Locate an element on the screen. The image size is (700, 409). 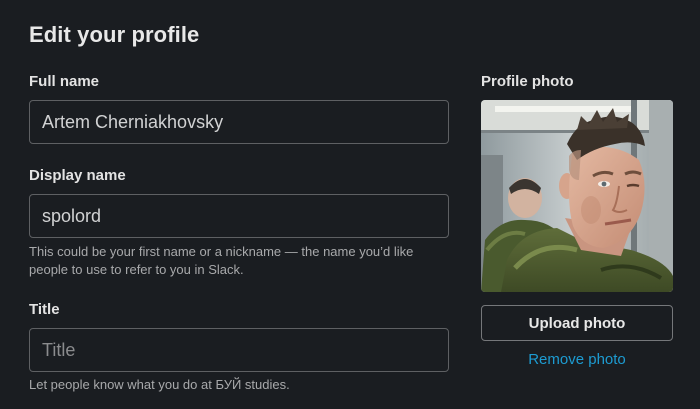
full-name-label: Full name is located at coordinates (64, 81).